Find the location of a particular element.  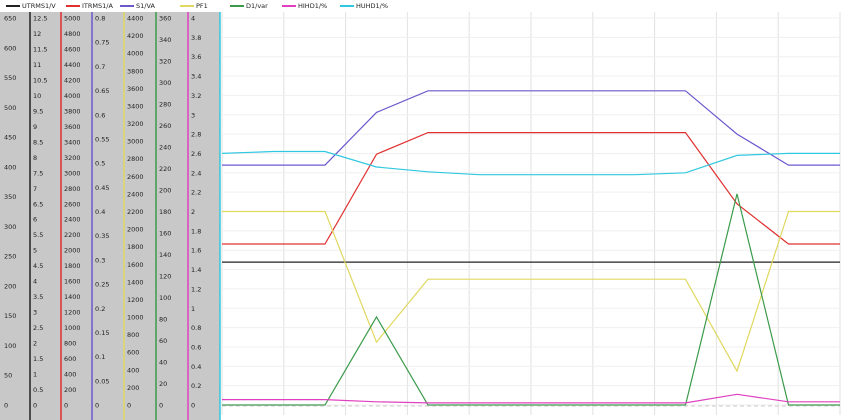

axis-tick-label: 8 is located at coordinates (35, 158).